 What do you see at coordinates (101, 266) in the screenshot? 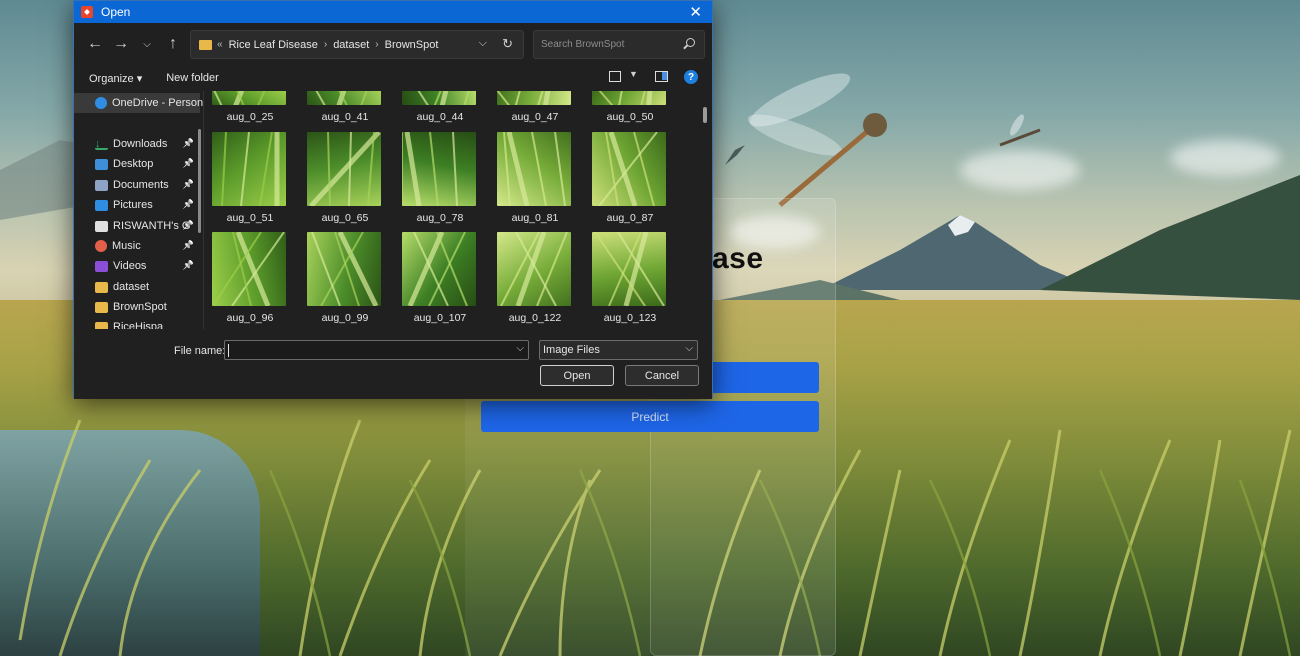
I see `videos-icon` at bounding box center [101, 266].